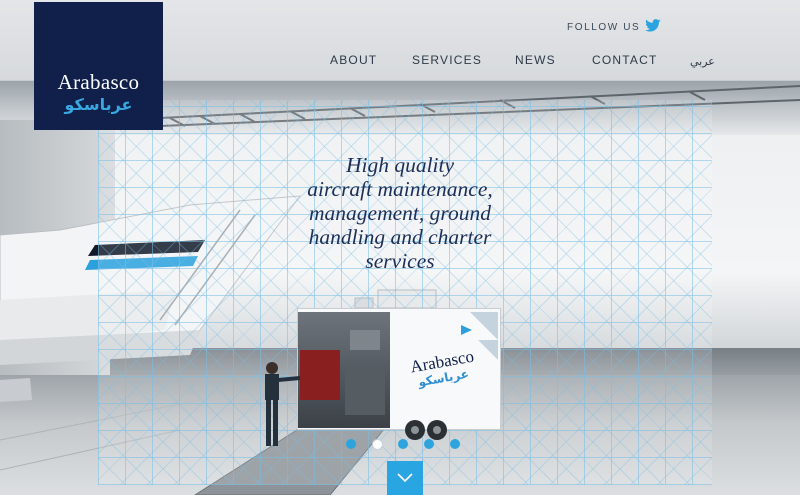  Describe the element at coordinates (353, 60) in the screenshot. I see `nav-about: ABOUT` at that location.